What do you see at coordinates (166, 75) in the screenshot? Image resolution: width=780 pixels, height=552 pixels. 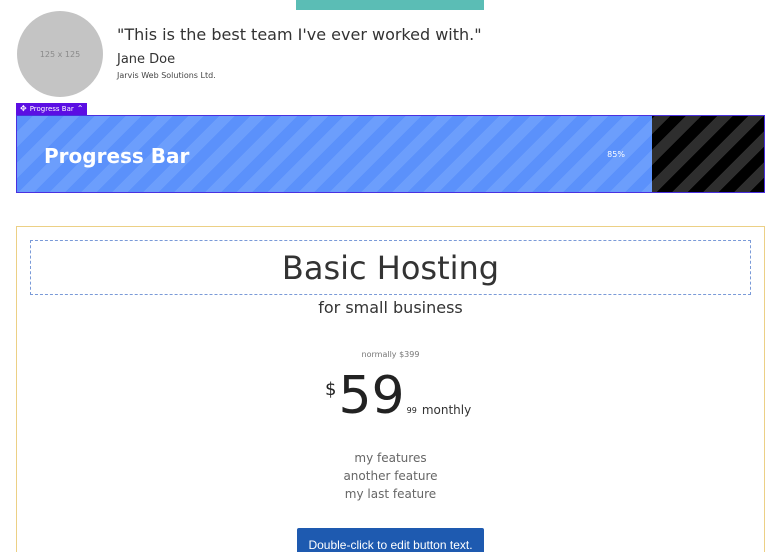 I see `testimonial-company: Jarvis Web Solutions Ltd.` at bounding box center [166, 75].